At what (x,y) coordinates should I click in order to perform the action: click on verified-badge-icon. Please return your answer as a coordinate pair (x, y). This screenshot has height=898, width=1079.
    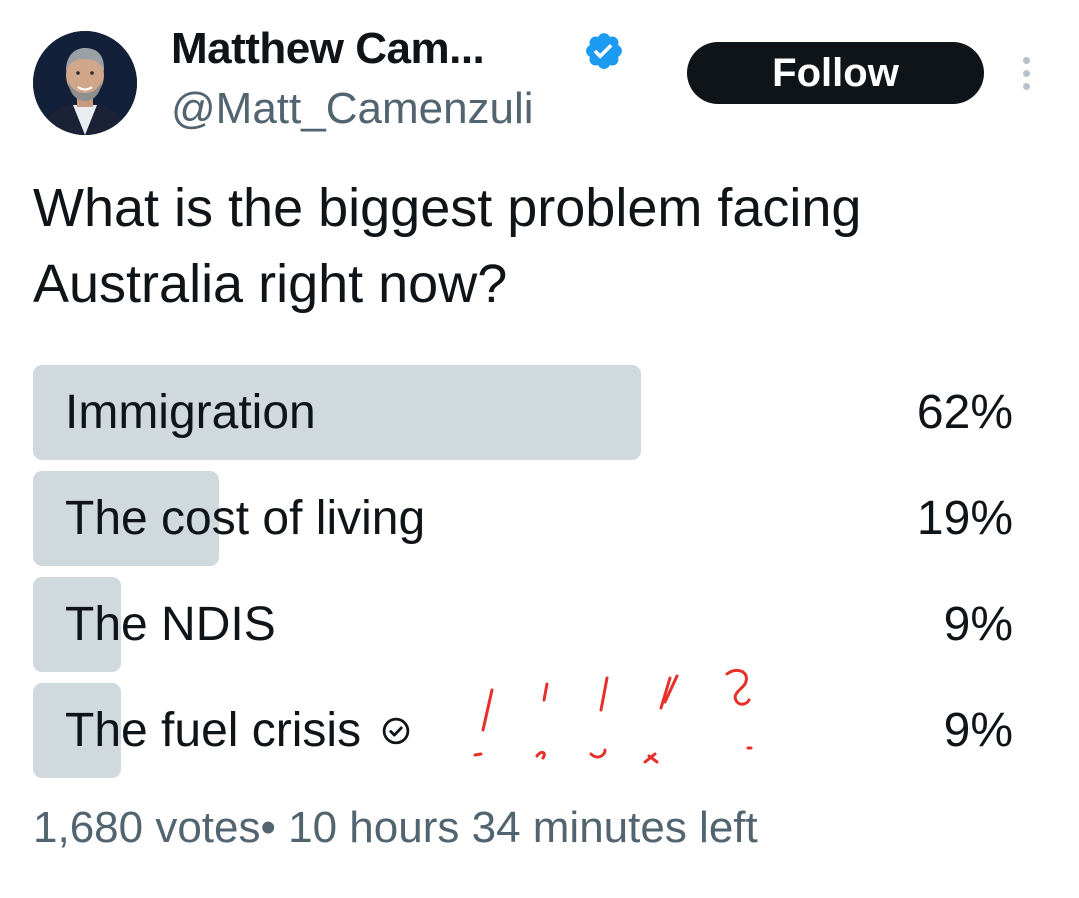
    Looking at the image, I should click on (604, 51).